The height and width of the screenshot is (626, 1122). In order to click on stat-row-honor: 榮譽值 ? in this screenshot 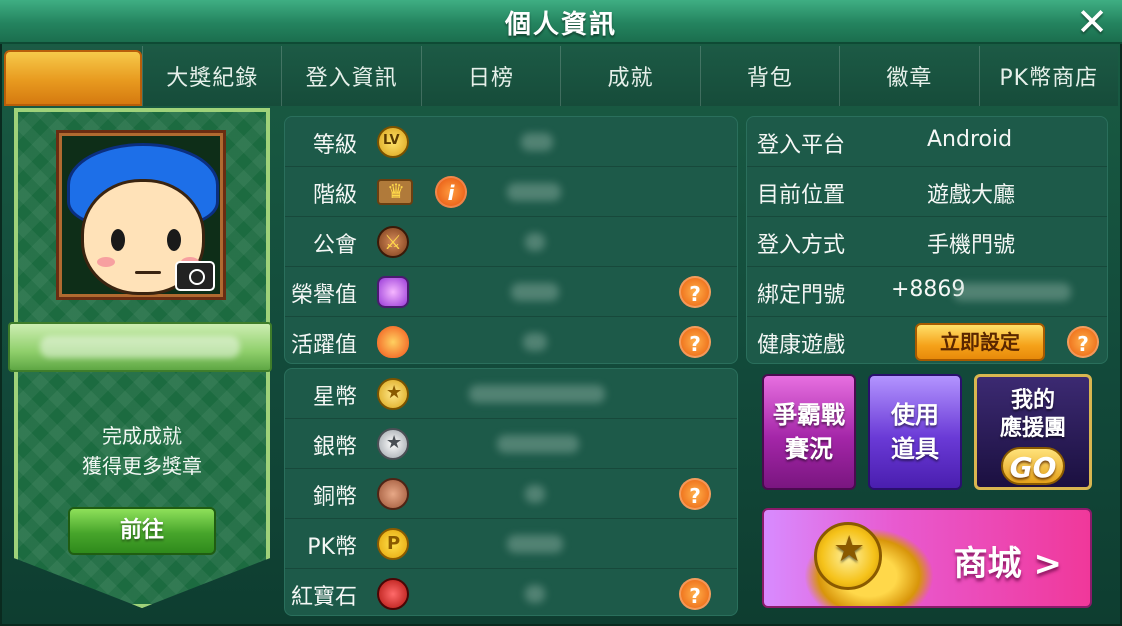, I will do `click(511, 292)`.